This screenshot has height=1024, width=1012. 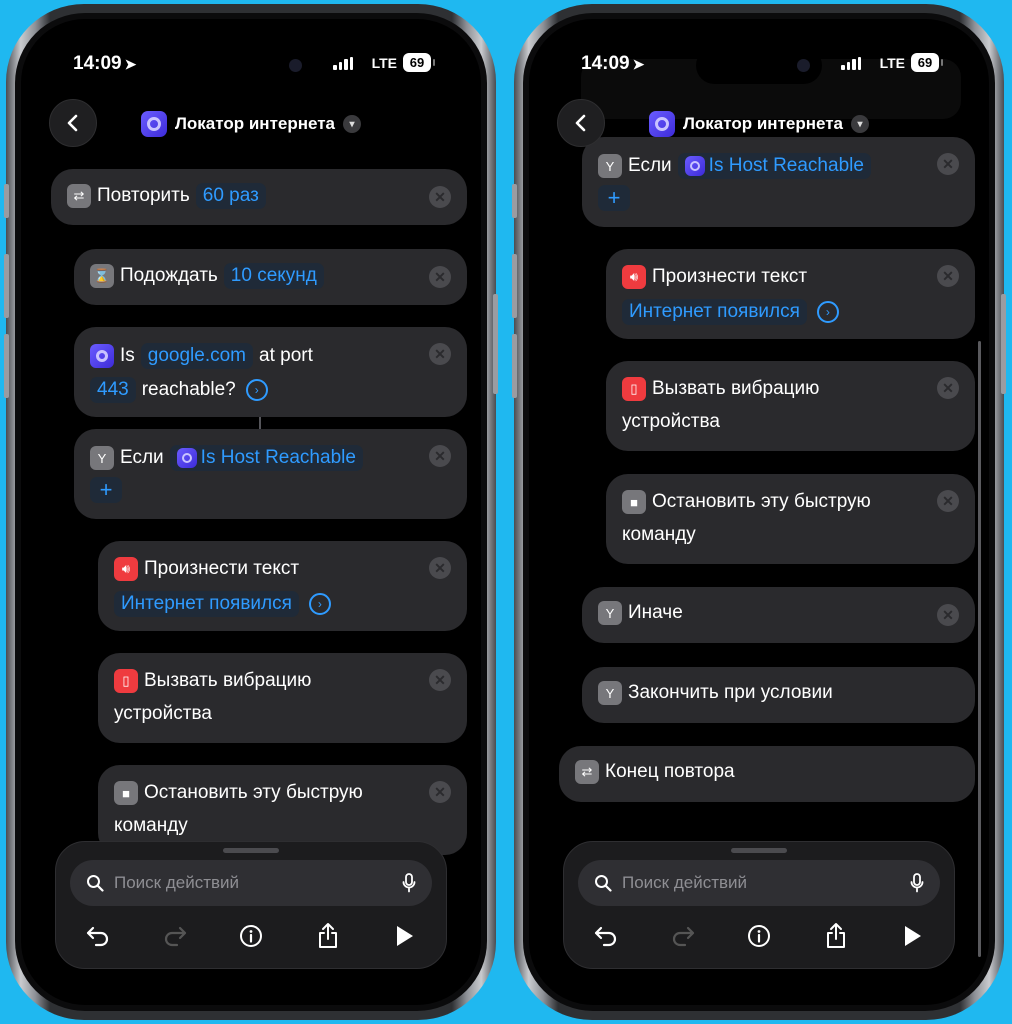 I want to click on hourglass-icon: ⌛, so click(x=102, y=276).